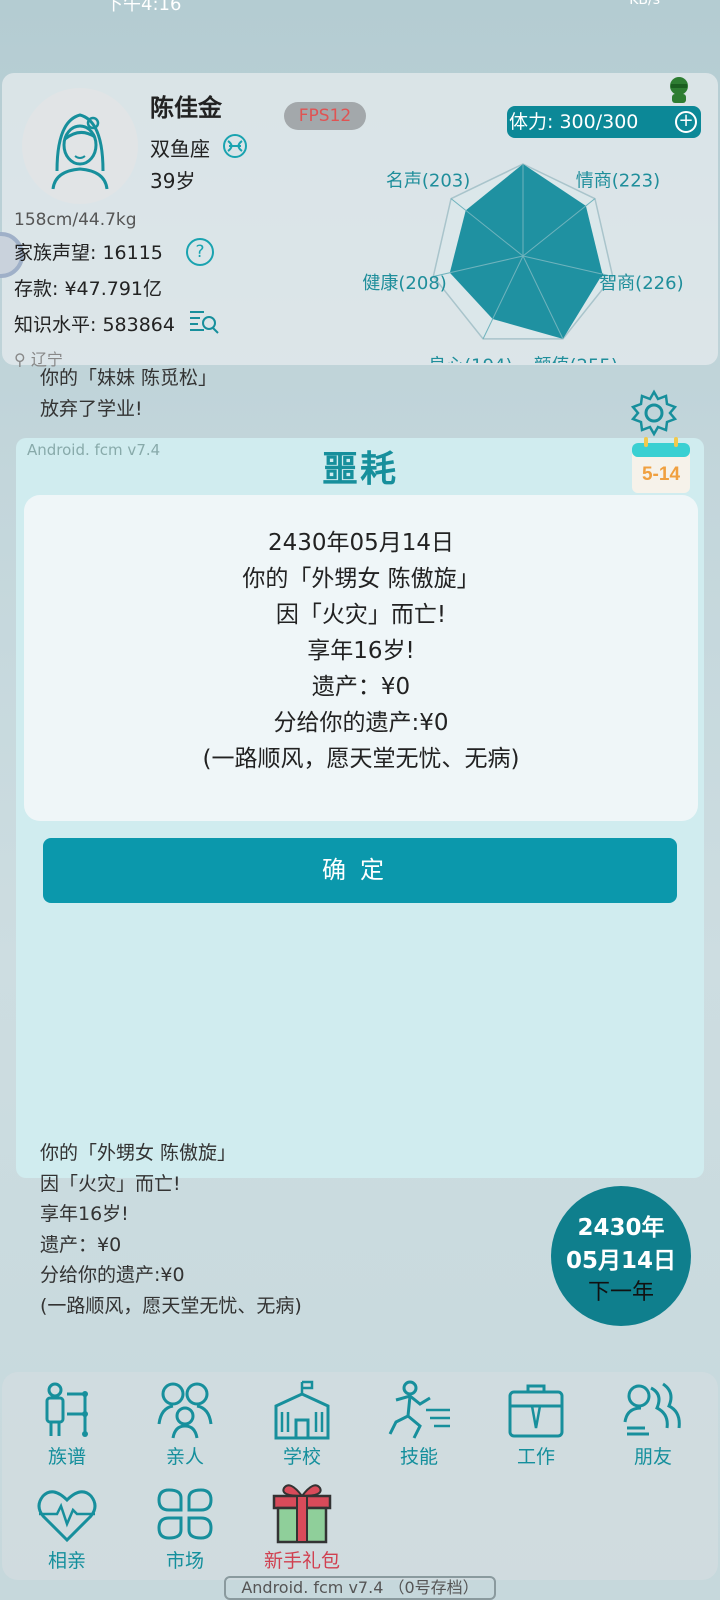 Image resolution: width=720 pixels, height=1600 pixels. I want to click on location-pin-icon: ⚲, so click(22, 359).